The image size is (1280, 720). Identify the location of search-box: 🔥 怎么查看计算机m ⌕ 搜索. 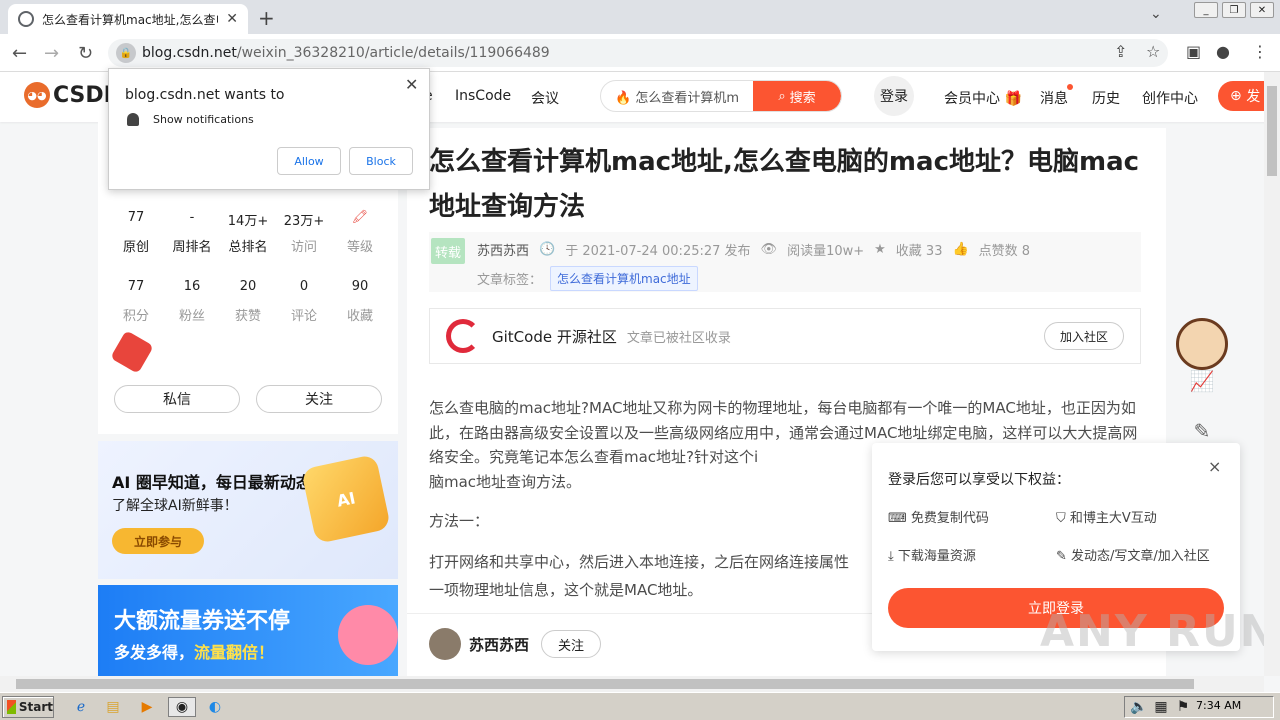
(721, 96).